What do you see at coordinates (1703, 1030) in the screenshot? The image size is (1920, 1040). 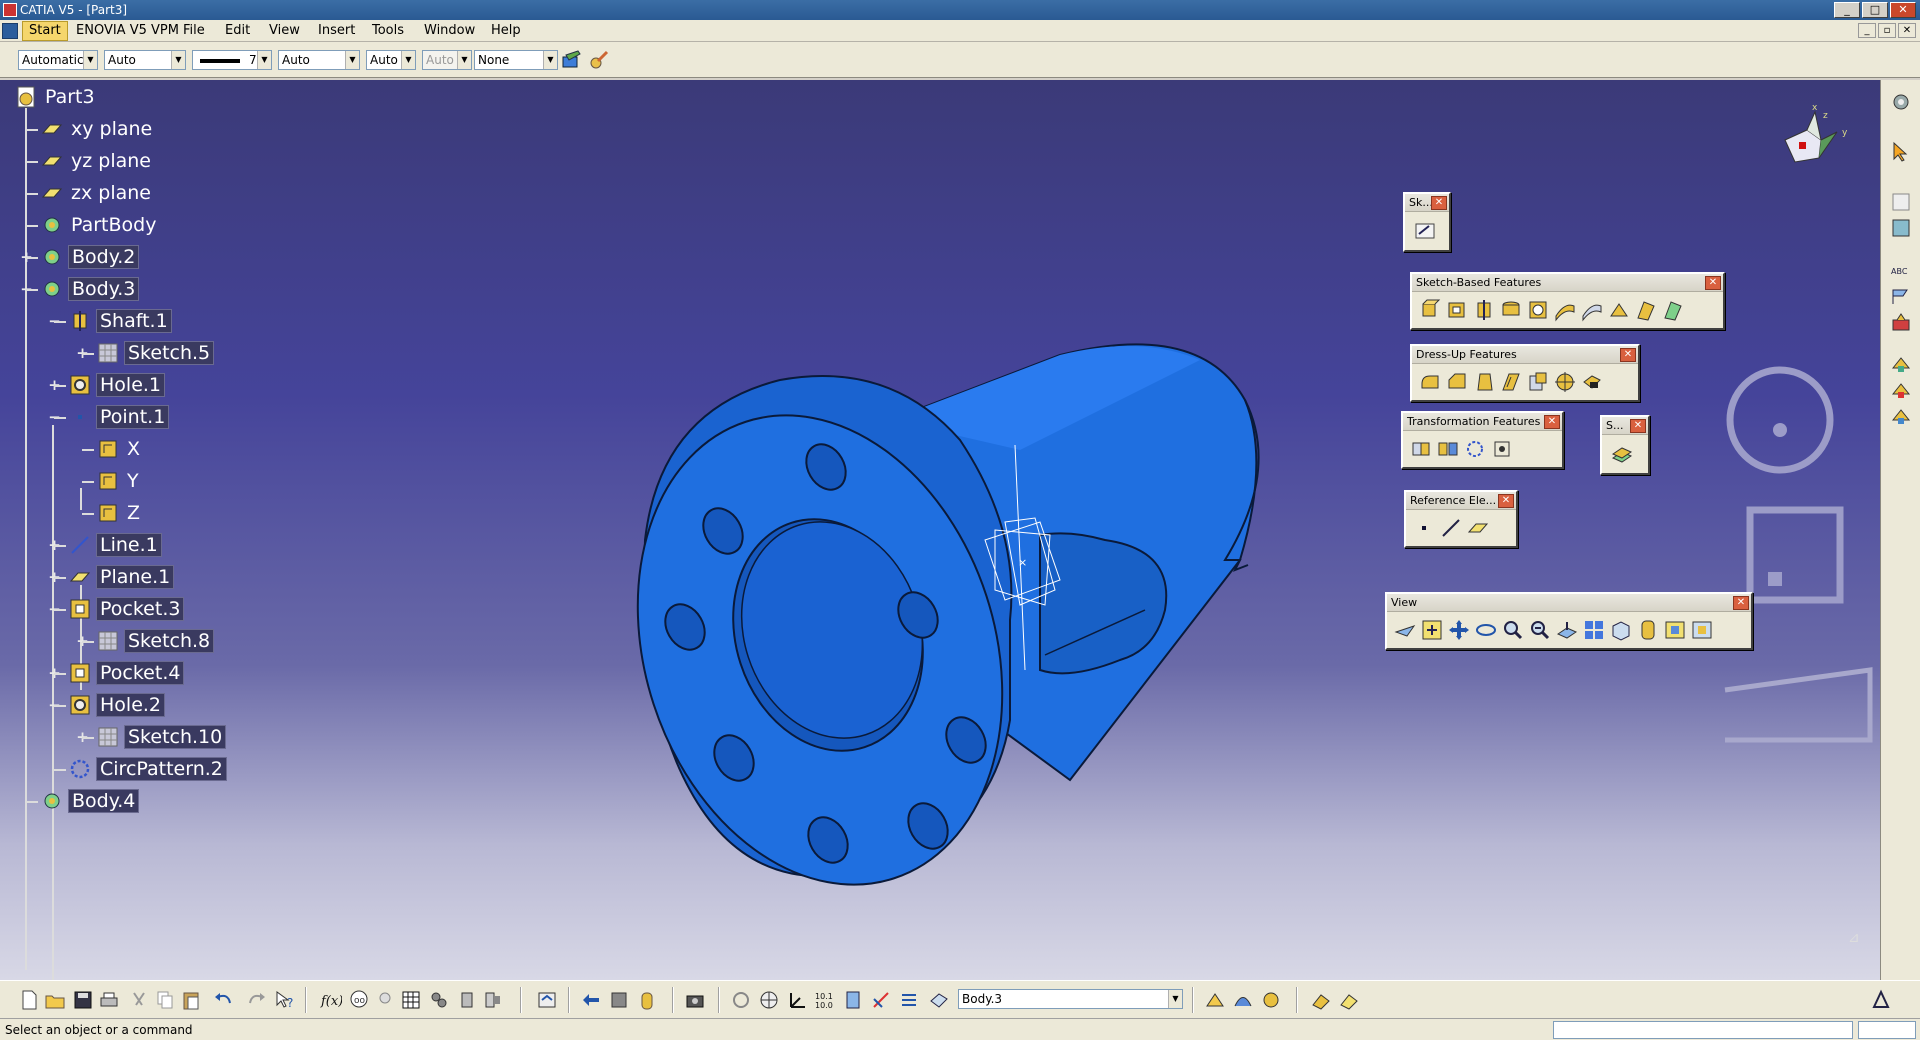 I see `command-input` at bounding box center [1703, 1030].